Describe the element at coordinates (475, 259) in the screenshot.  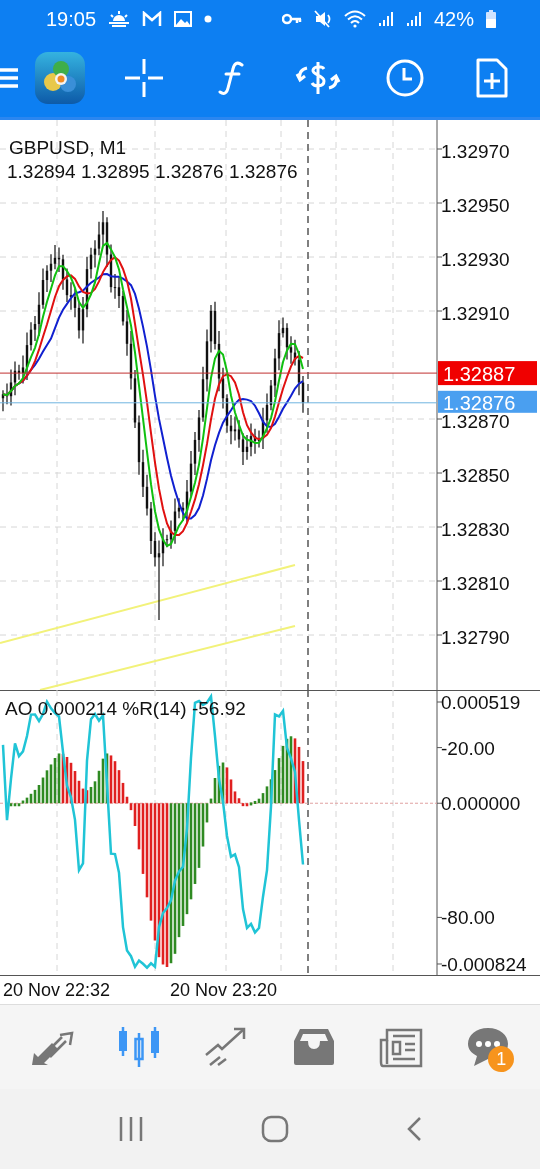
I see `price-axis-label: 1.32930` at that location.